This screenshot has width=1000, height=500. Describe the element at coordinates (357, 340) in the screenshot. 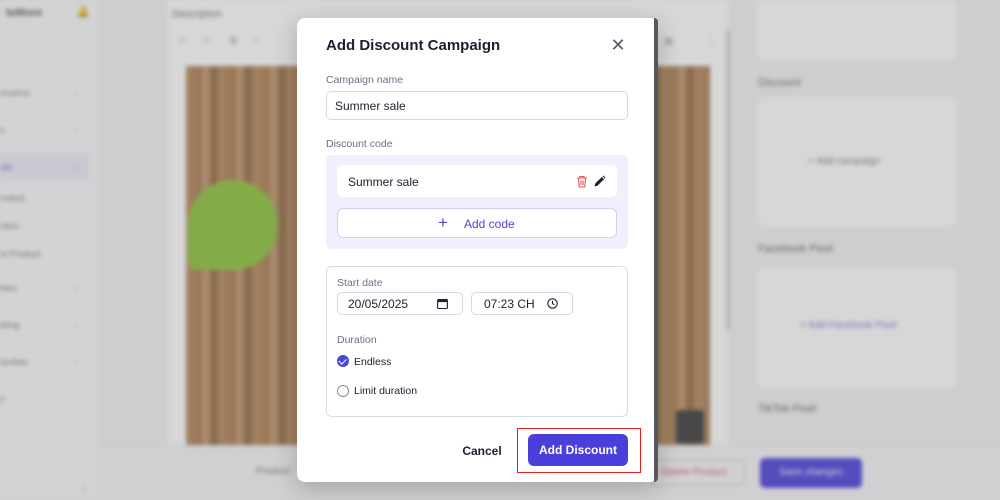

I see `duration-label: Duration` at that location.